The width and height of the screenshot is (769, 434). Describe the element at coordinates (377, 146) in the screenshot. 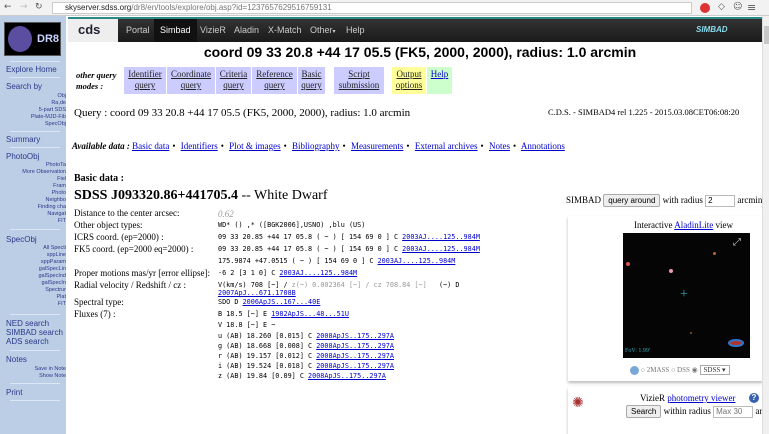

I see `link-measurements: Measurements` at that location.